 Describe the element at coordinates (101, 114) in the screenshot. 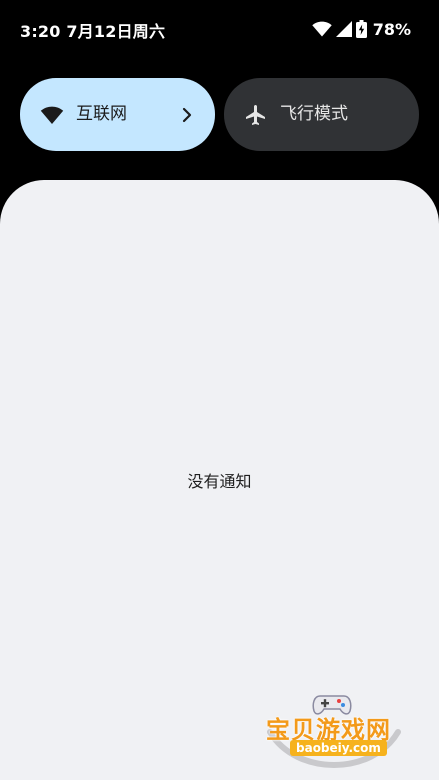

I see `internet-tile-label: 互联网` at that location.